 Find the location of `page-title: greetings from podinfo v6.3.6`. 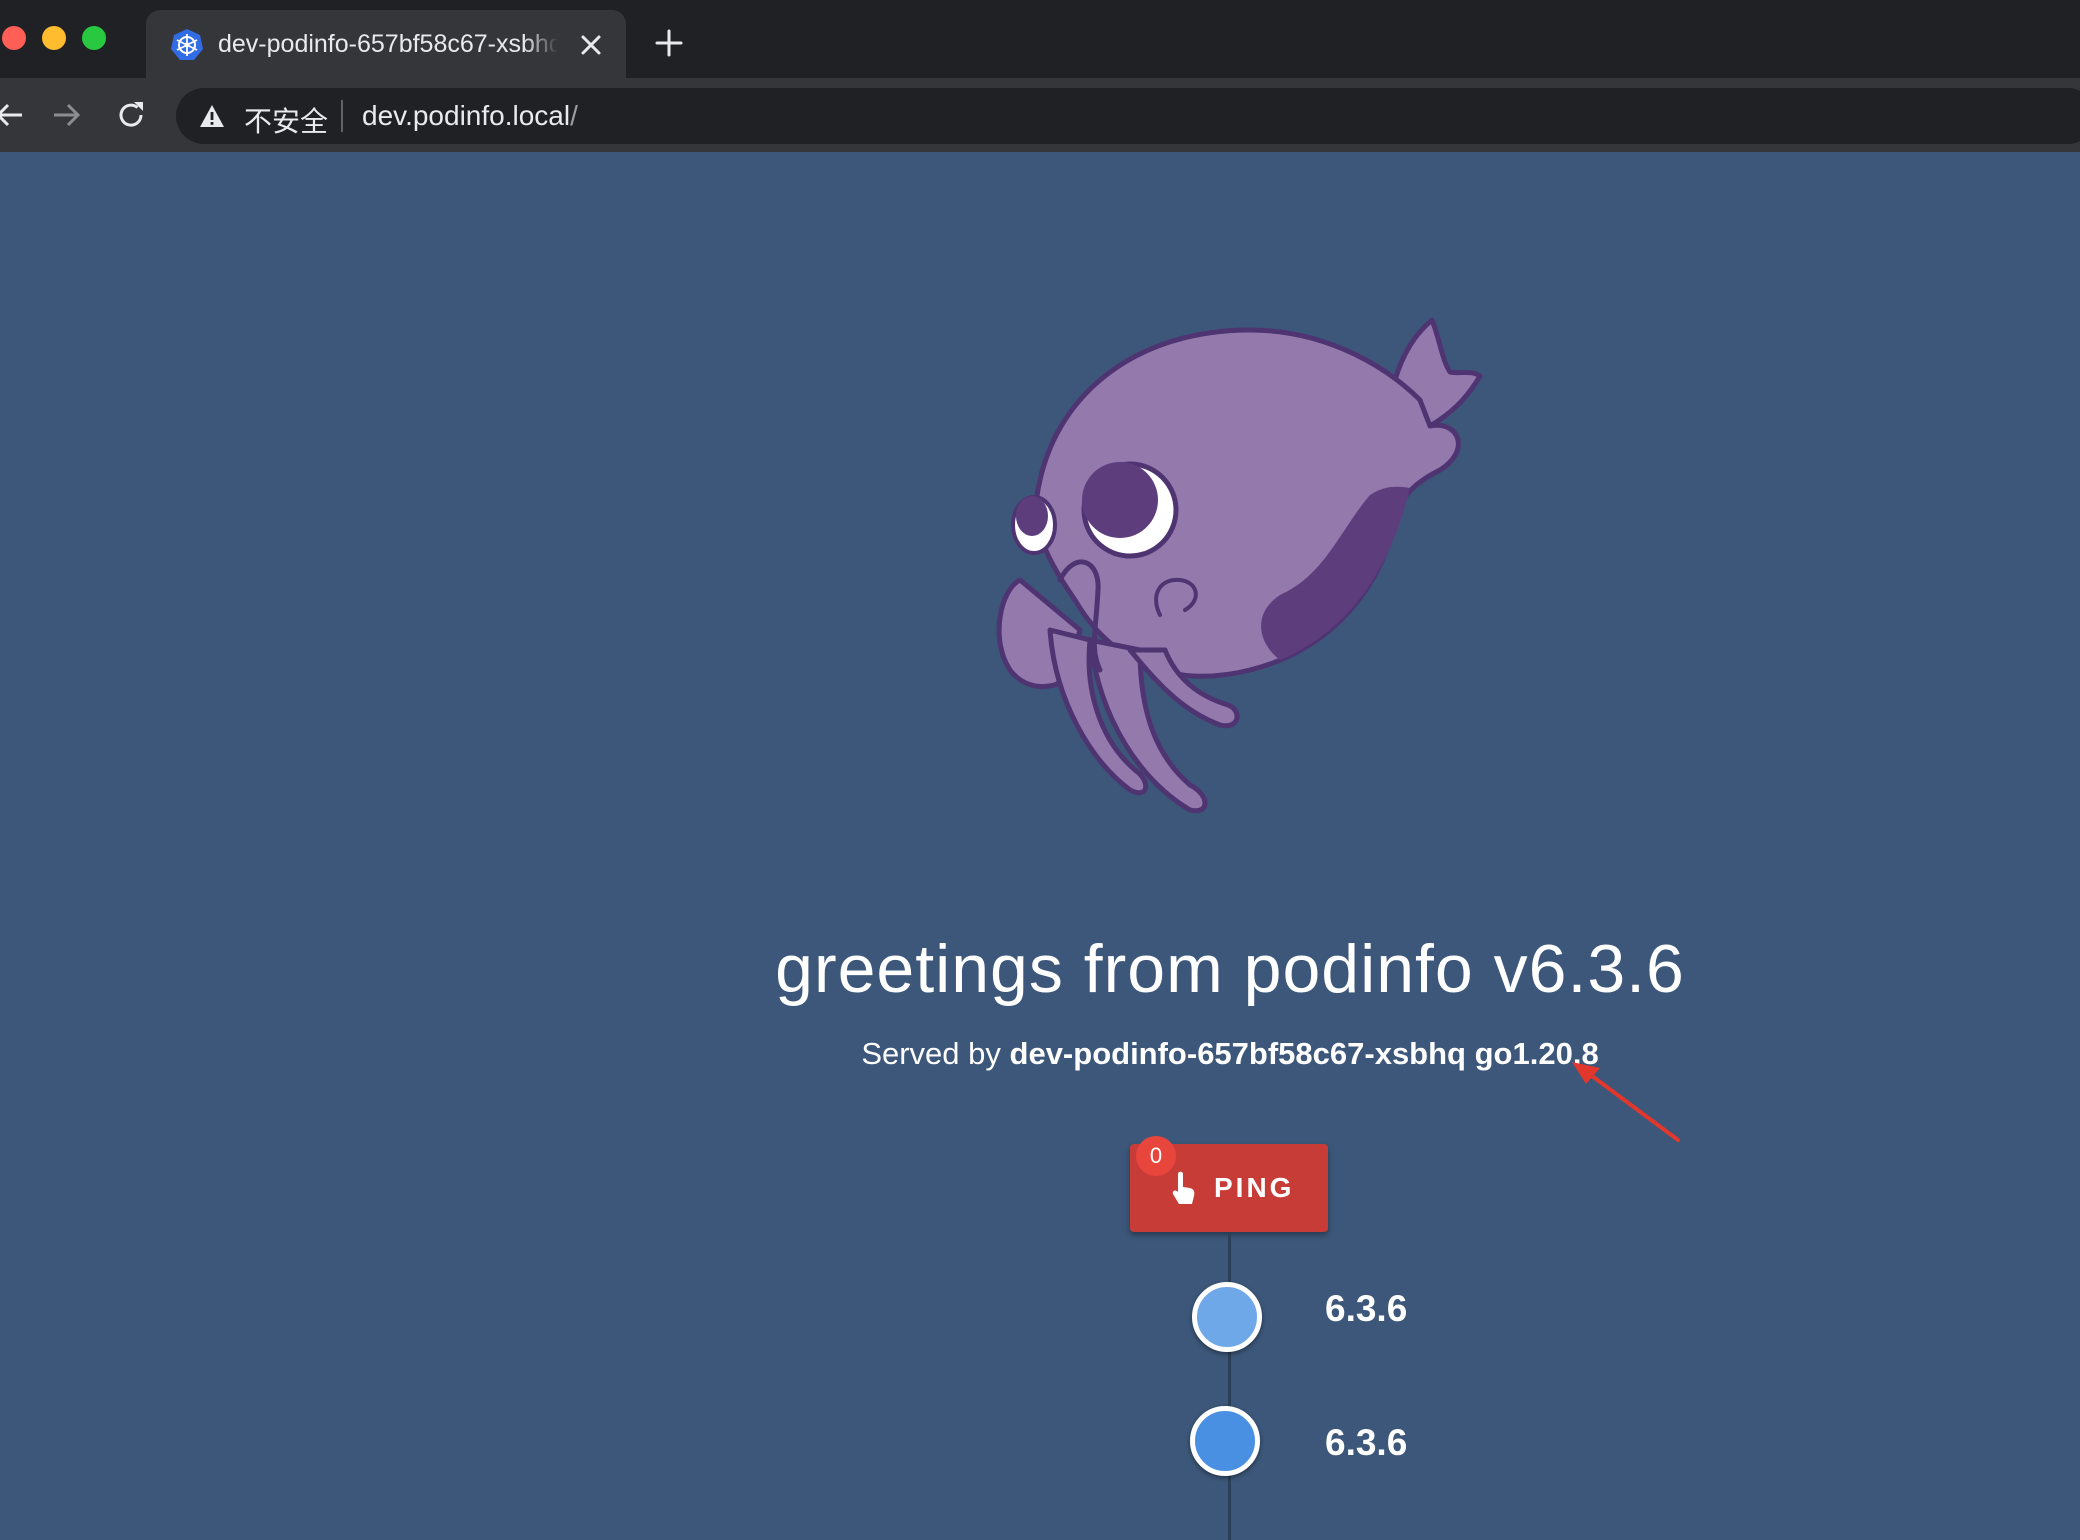

page-title: greetings from podinfo v6.3.6 is located at coordinates (1230, 969).